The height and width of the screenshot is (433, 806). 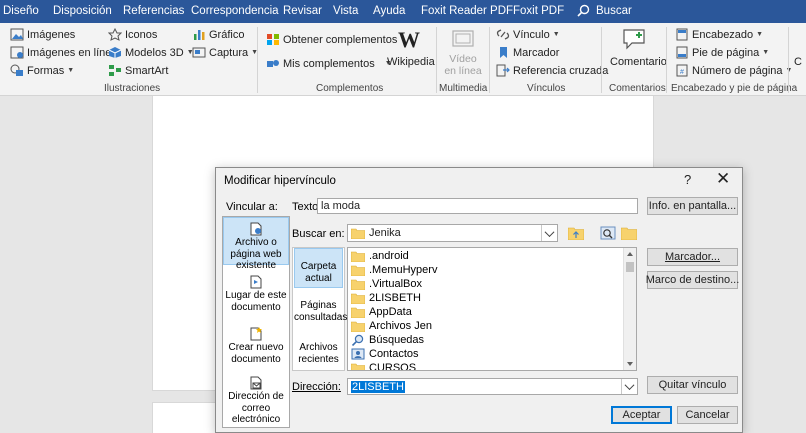 I want to click on list-item: 2LISBETH, so click(x=386, y=298).